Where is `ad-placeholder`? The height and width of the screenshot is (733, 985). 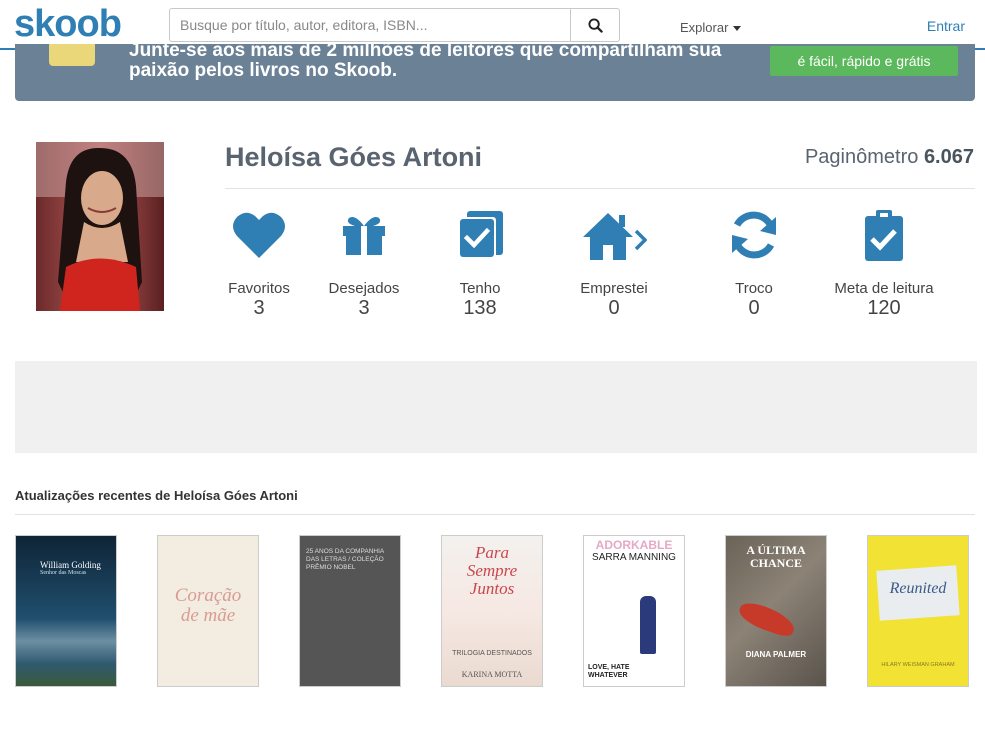
ad-placeholder is located at coordinates (496, 407).